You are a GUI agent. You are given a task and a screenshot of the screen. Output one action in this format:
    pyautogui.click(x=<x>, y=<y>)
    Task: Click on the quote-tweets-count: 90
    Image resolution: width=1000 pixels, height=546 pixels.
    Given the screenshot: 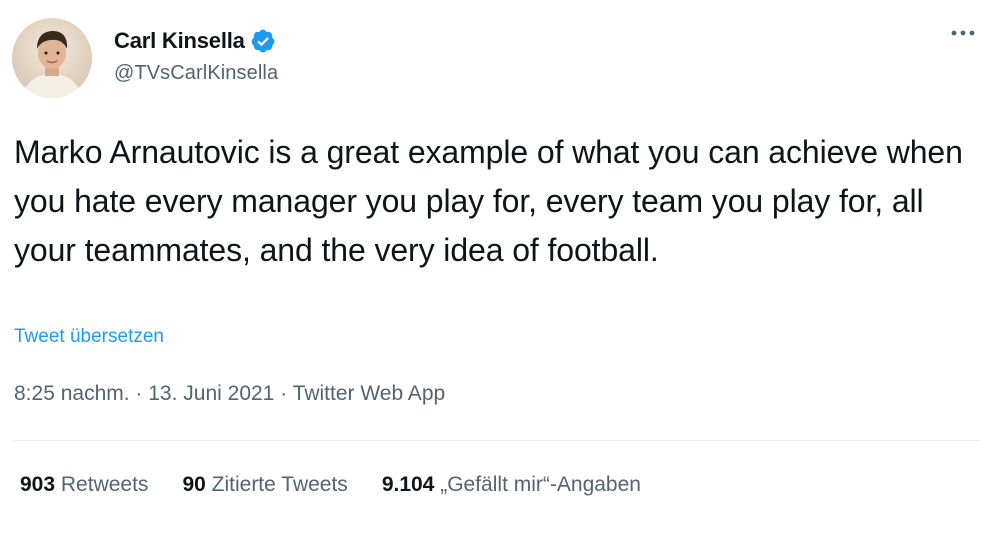 What is the action you would take?
    pyautogui.click(x=194, y=484)
    